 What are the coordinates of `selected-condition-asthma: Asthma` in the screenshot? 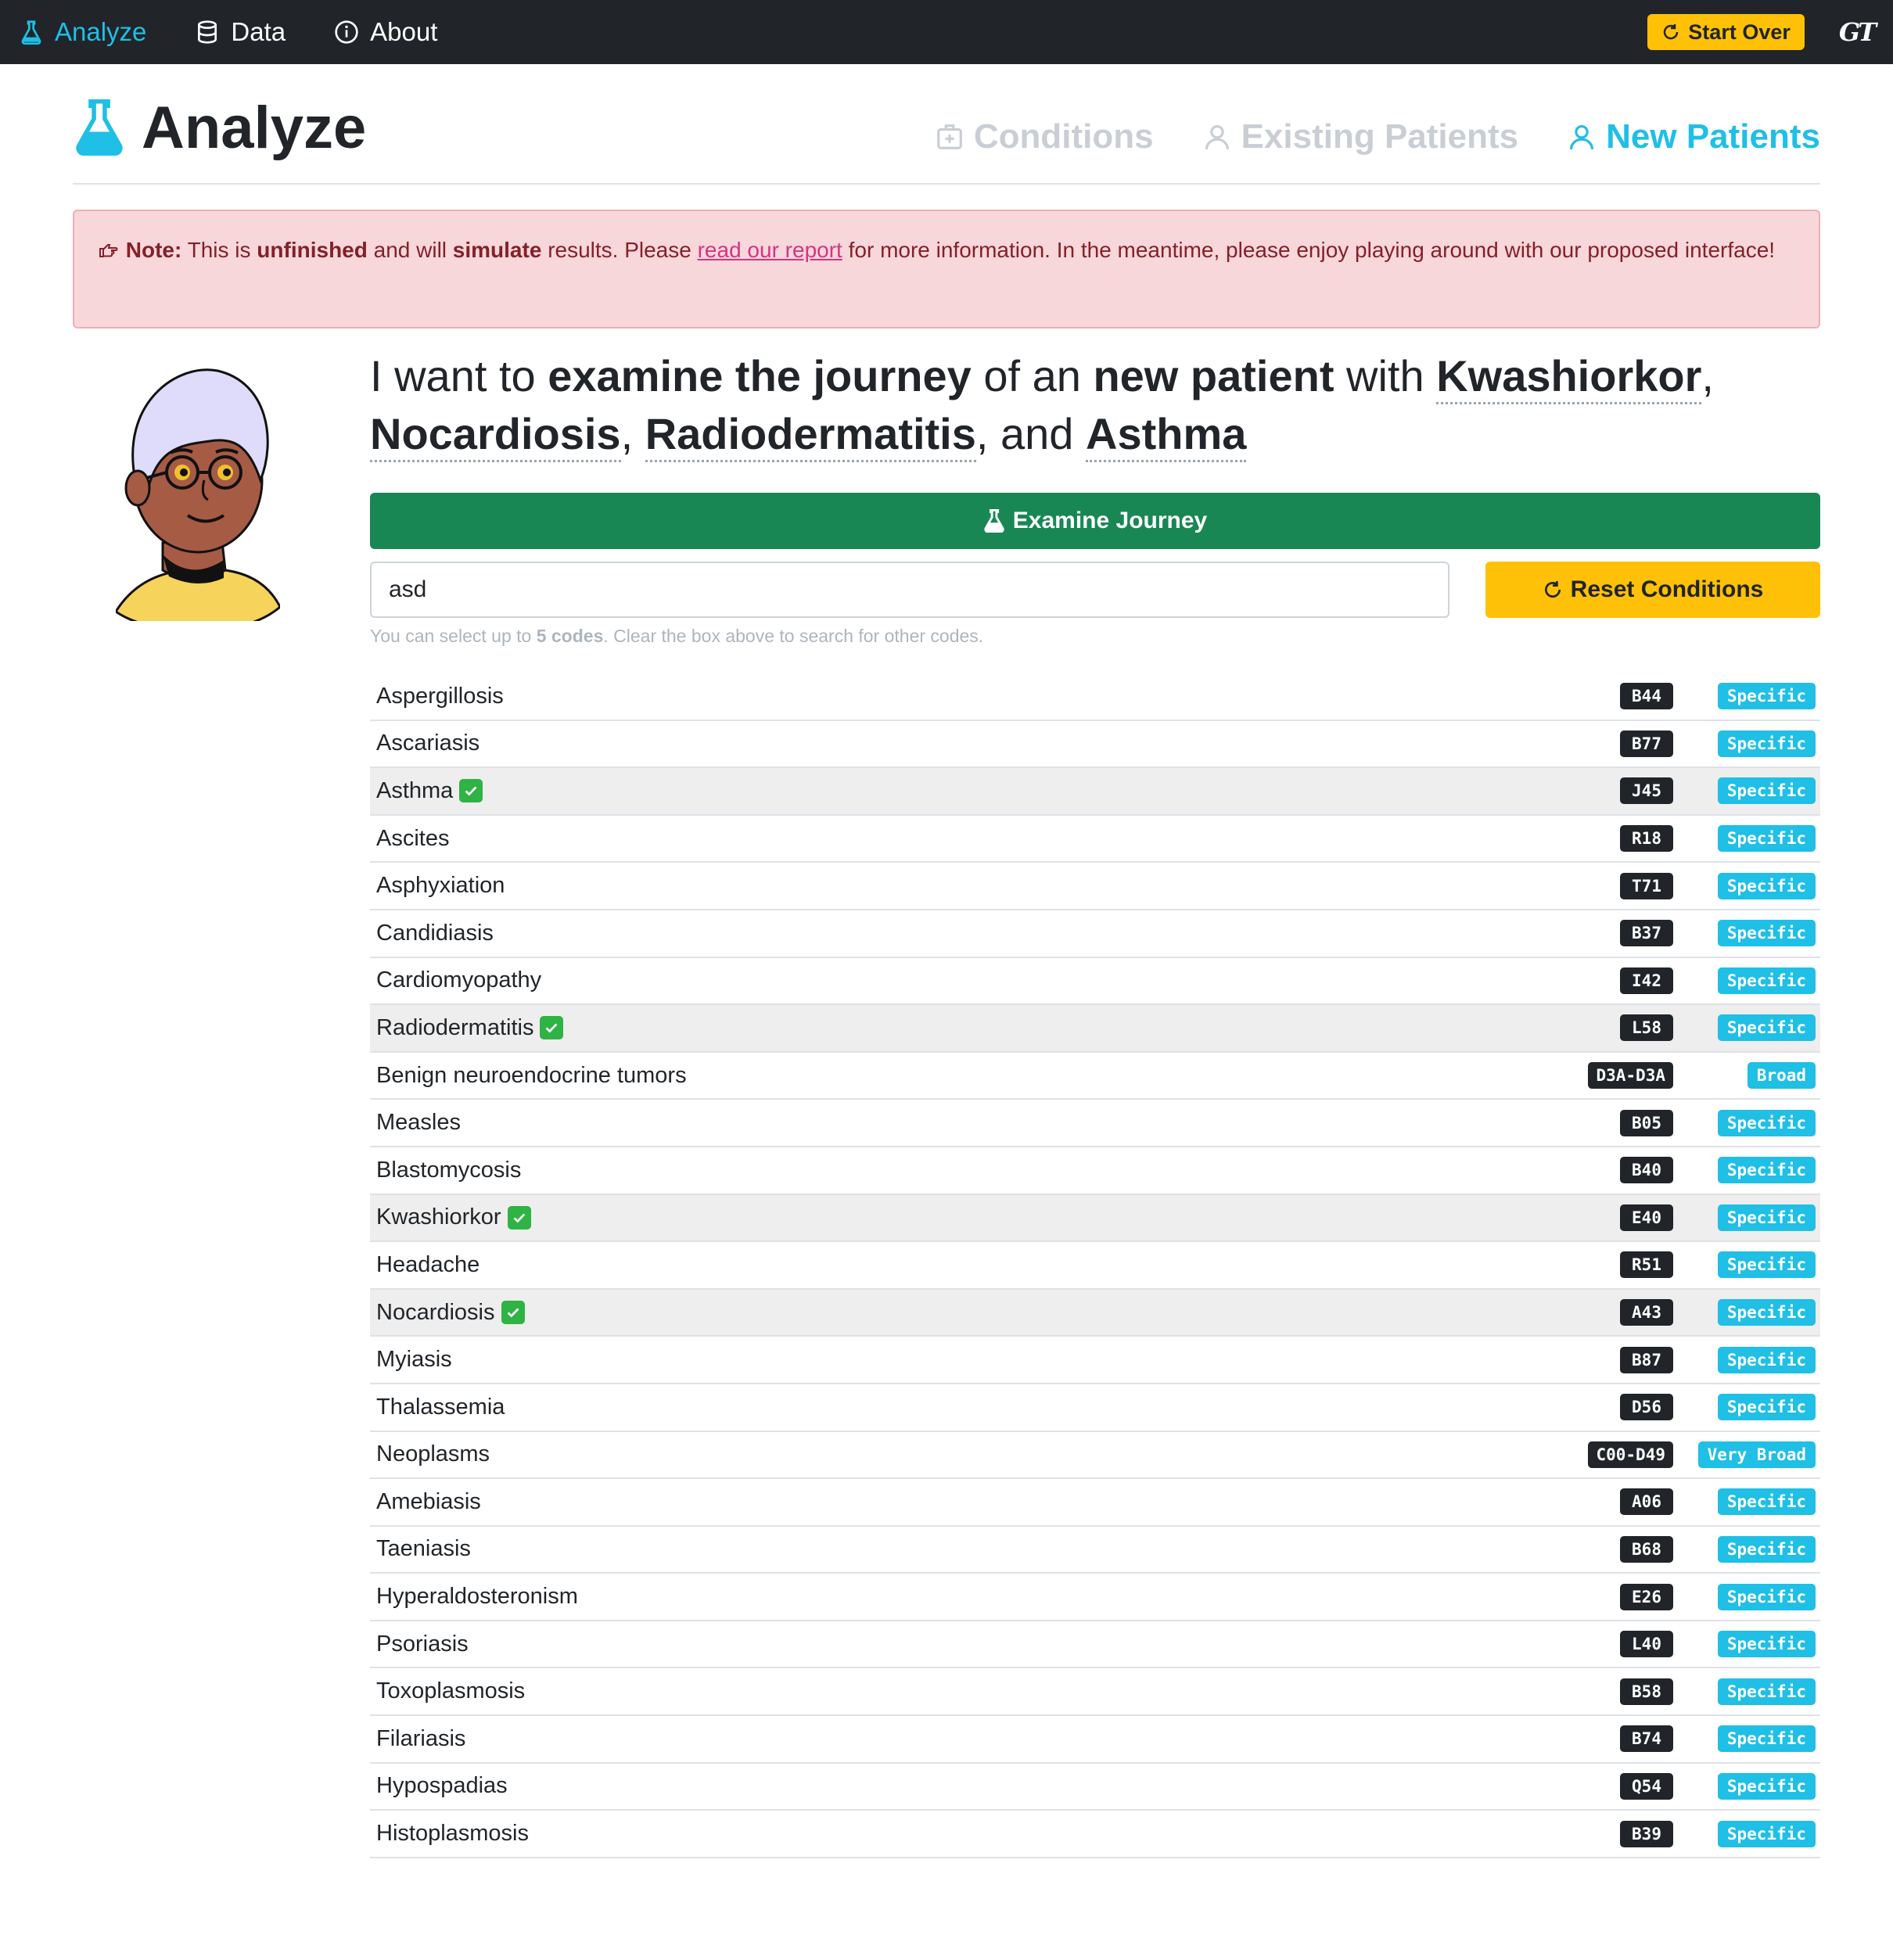 It's located at (1167, 435).